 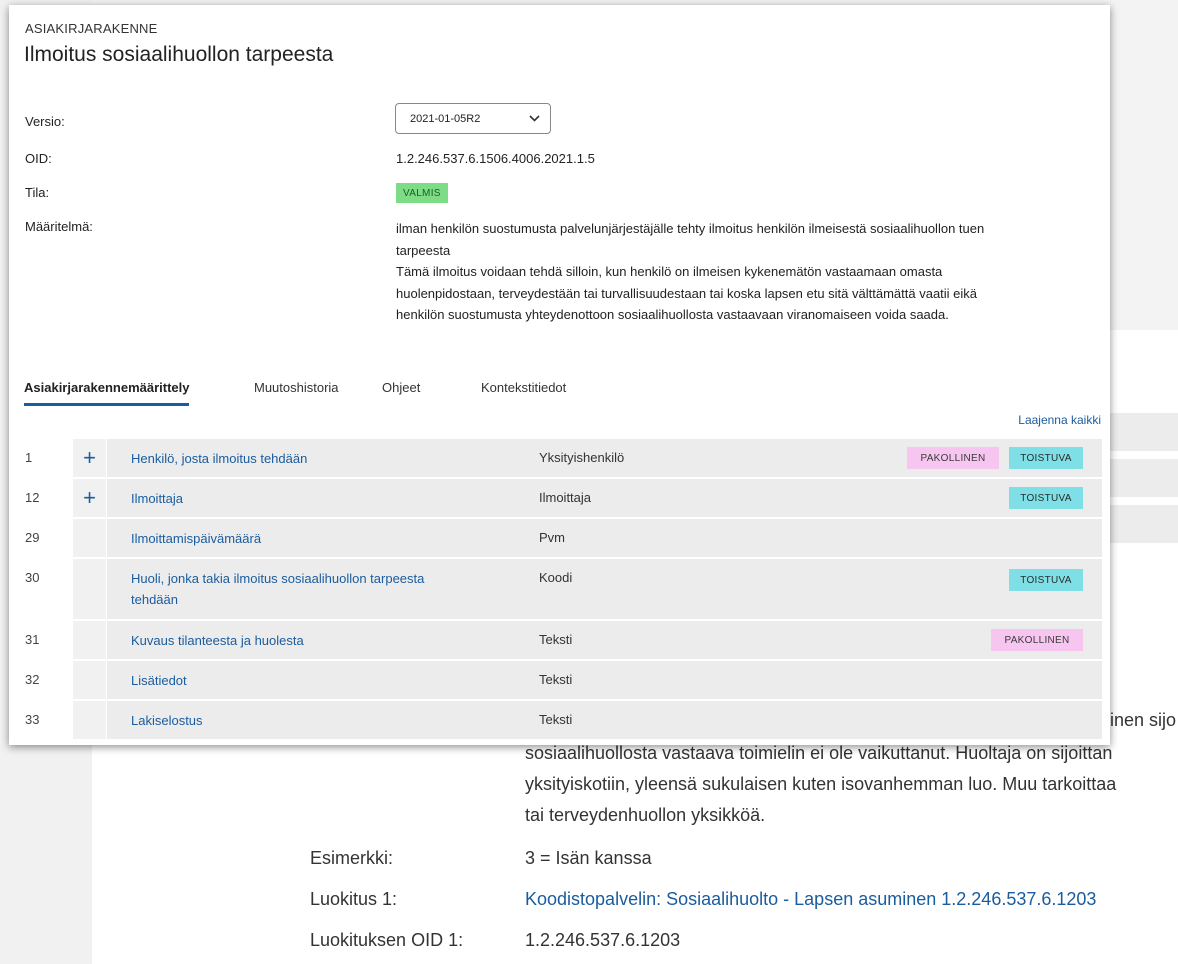 I want to click on row-number: 33, so click(x=32, y=719).